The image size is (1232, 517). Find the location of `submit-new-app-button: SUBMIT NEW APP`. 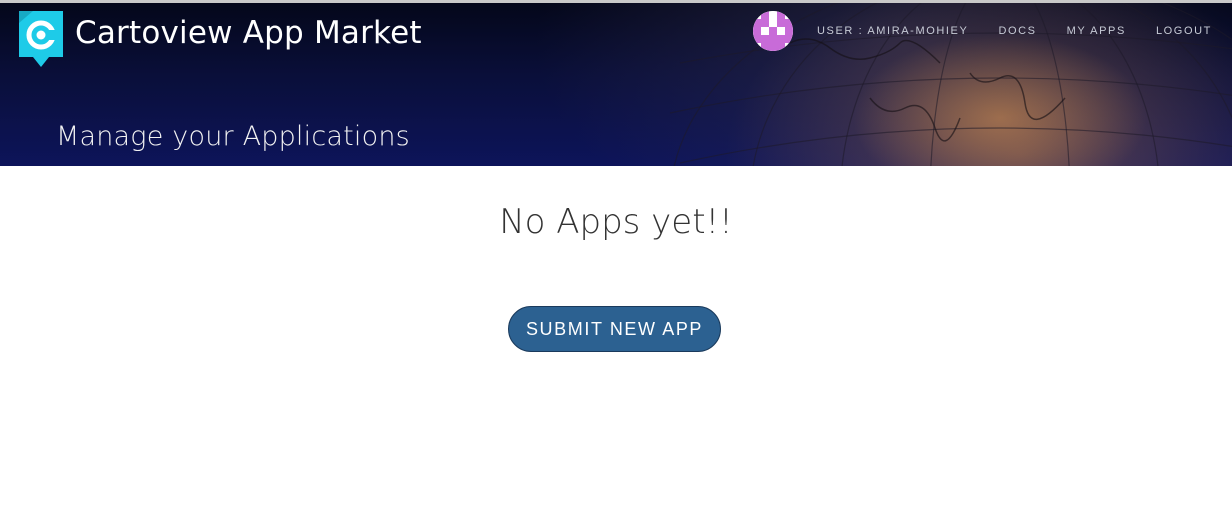

submit-new-app-button: SUBMIT NEW APP is located at coordinates (614, 329).